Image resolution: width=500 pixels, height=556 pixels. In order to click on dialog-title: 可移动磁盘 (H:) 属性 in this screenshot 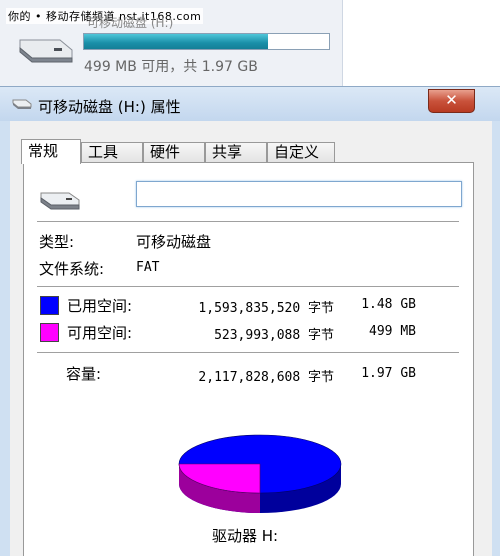, I will do `click(109, 107)`.